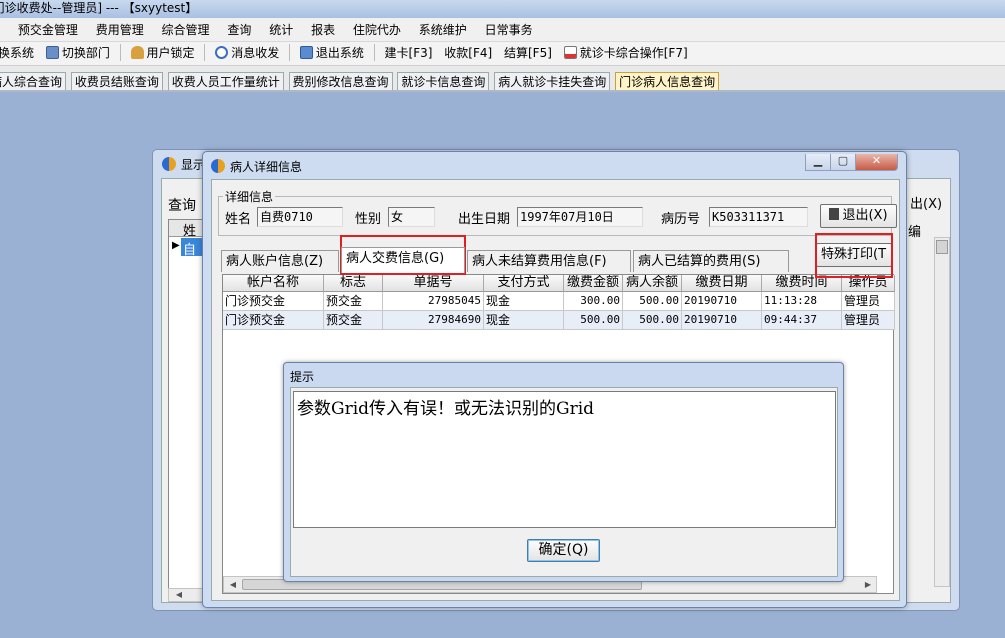  Describe the element at coordinates (667, 81) in the screenshot. I see `doc-tab-outpatient-info: 门诊病人信息查询` at that location.